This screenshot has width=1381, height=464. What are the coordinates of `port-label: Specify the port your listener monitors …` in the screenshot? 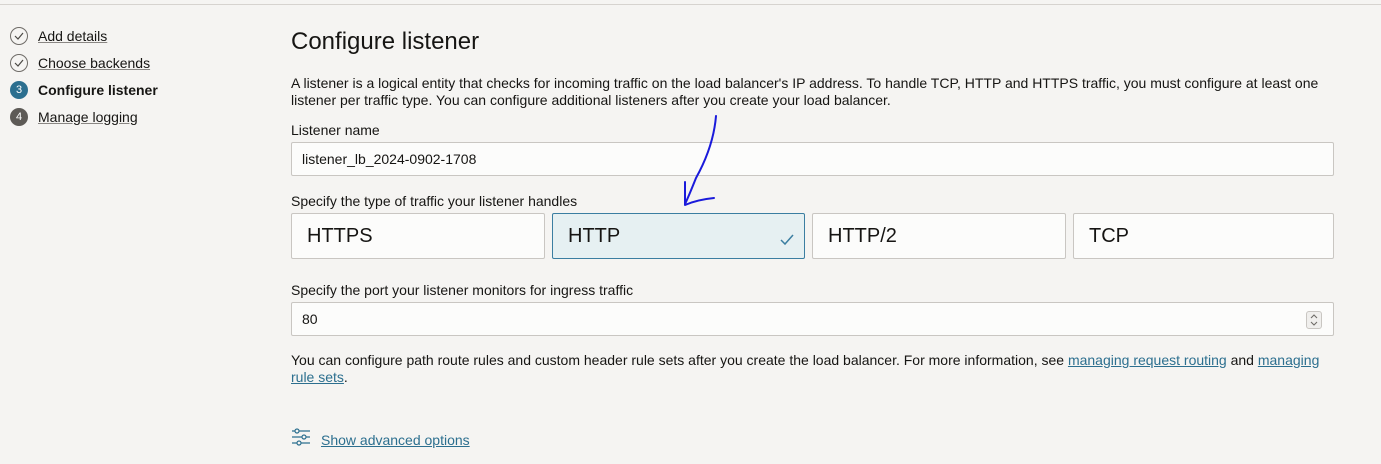 It's located at (462, 290).